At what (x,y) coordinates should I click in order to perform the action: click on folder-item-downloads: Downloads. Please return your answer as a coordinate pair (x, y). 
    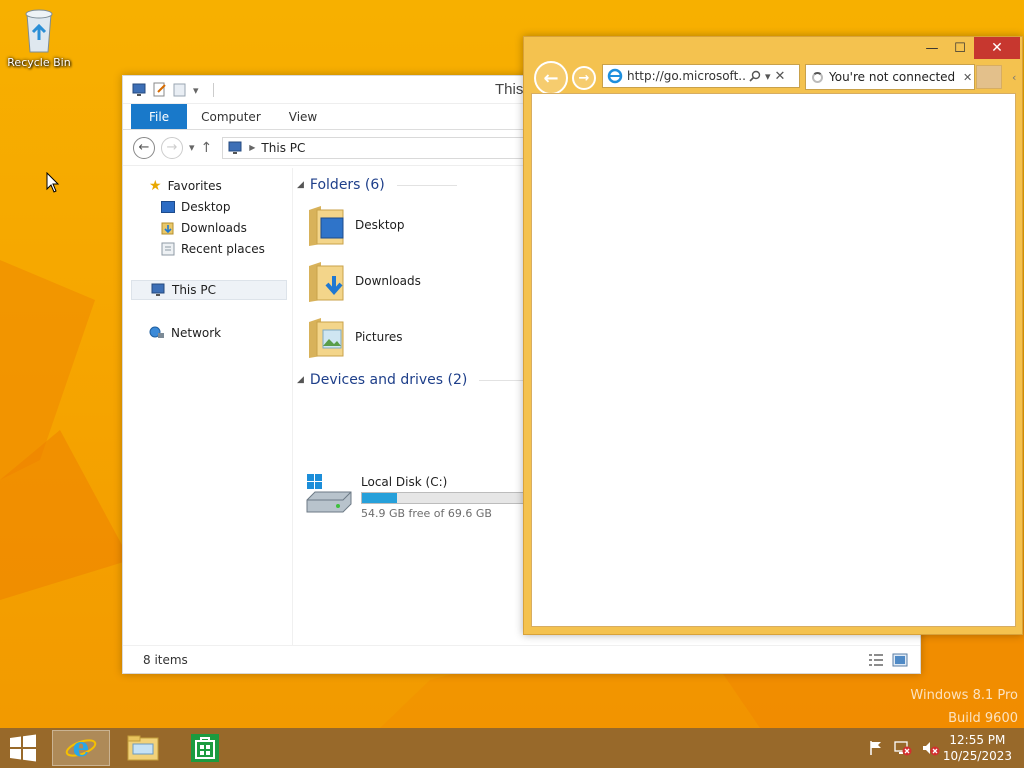
    Looking at the image, I should click on (364, 281).